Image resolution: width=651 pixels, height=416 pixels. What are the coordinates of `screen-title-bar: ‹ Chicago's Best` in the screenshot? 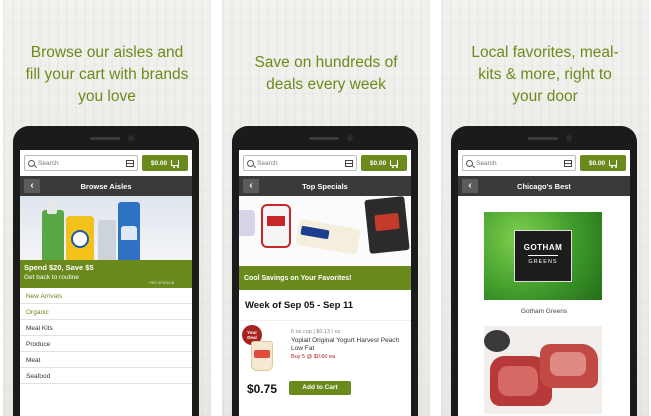 It's located at (544, 186).